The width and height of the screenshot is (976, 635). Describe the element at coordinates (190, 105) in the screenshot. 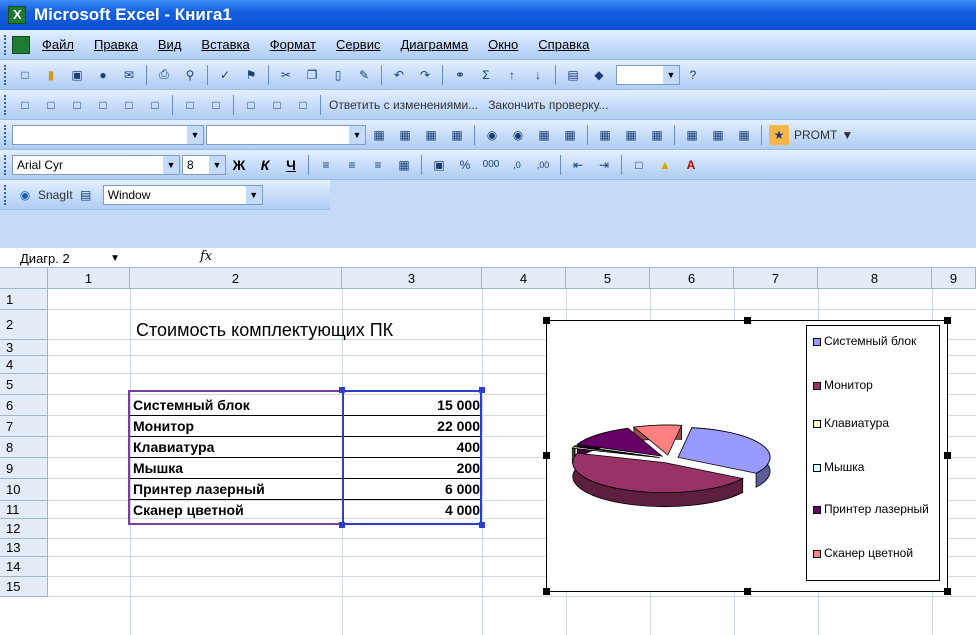

I see `review-icon-7: □` at that location.